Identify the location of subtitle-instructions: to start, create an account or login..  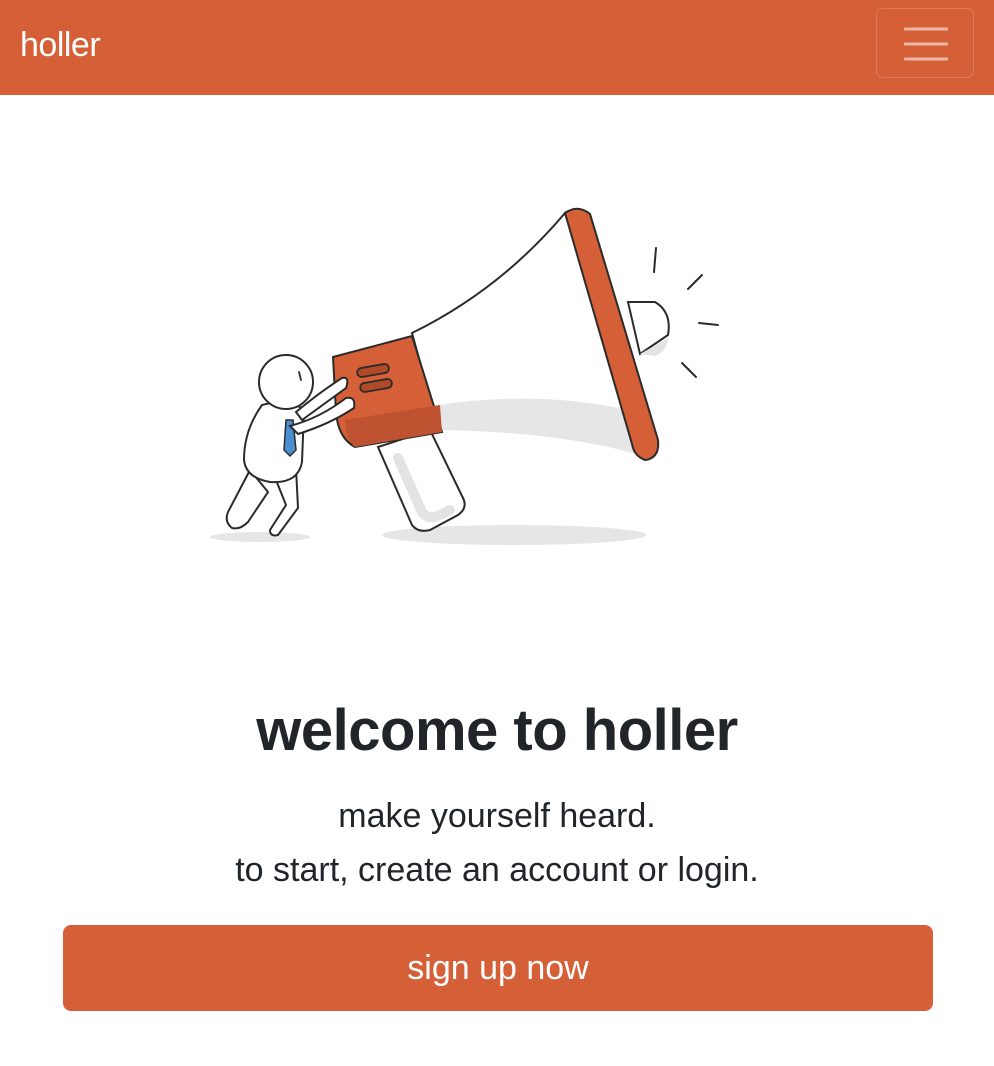
(497, 870).